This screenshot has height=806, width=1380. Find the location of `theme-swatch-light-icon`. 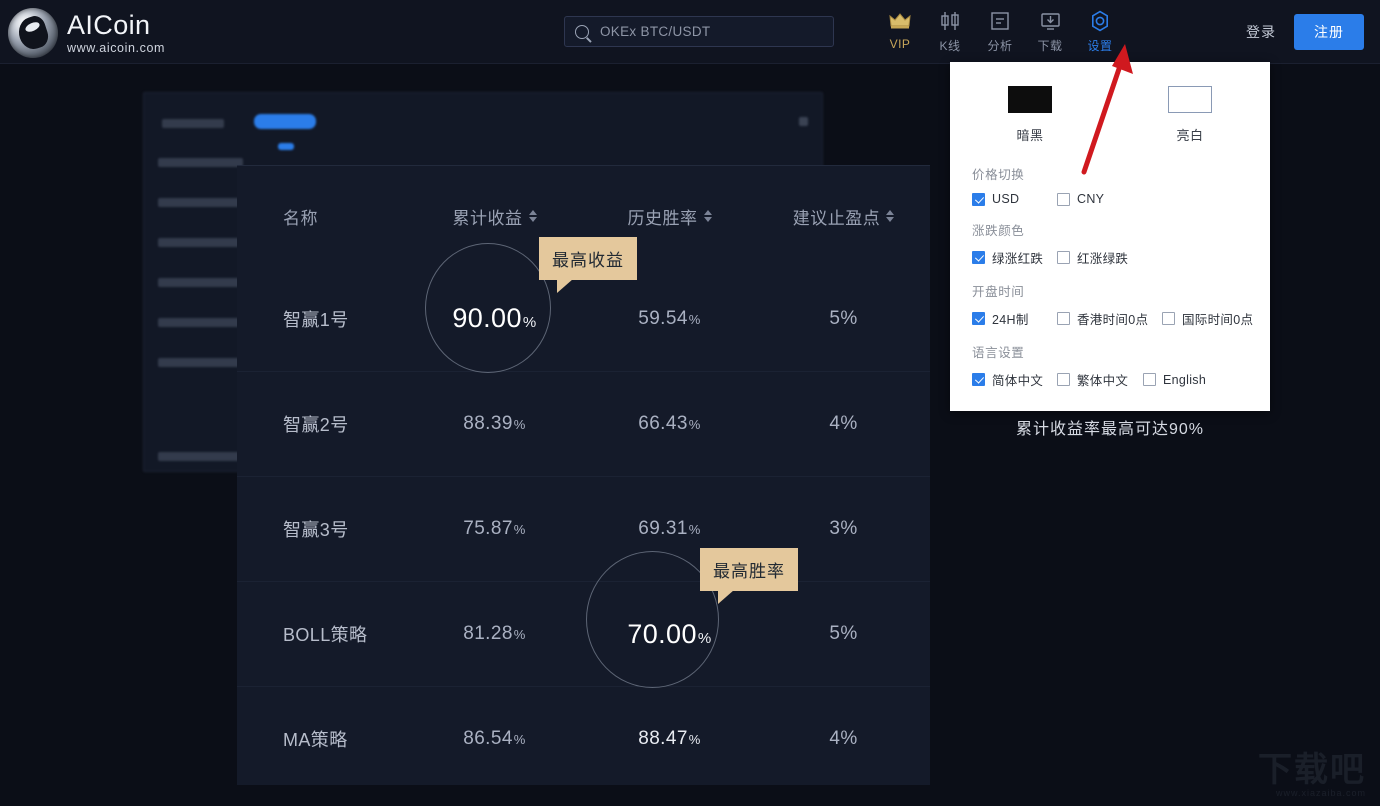

theme-swatch-light-icon is located at coordinates (1190, 99).